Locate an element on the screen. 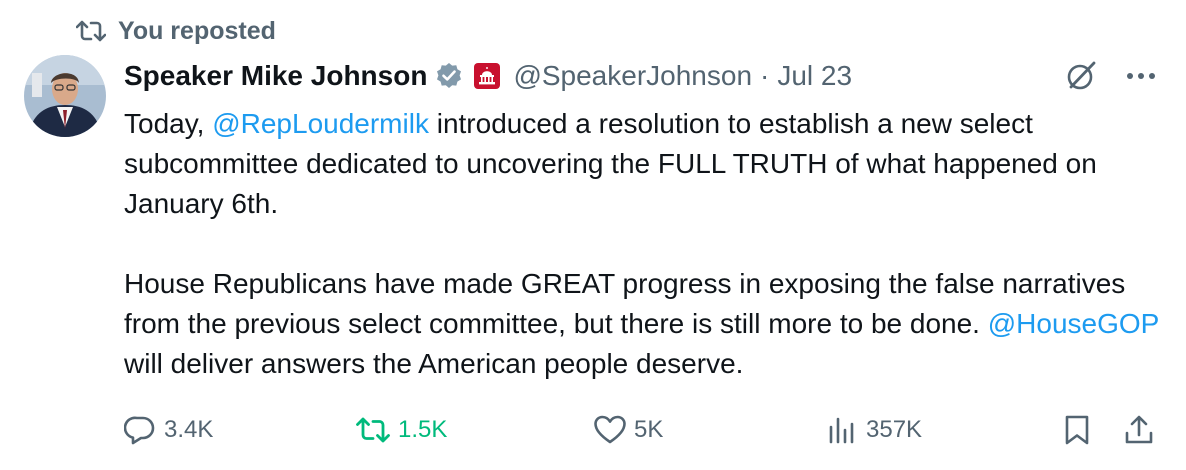  tweet-text-segment: Today, is located at coordinates (168, 123).